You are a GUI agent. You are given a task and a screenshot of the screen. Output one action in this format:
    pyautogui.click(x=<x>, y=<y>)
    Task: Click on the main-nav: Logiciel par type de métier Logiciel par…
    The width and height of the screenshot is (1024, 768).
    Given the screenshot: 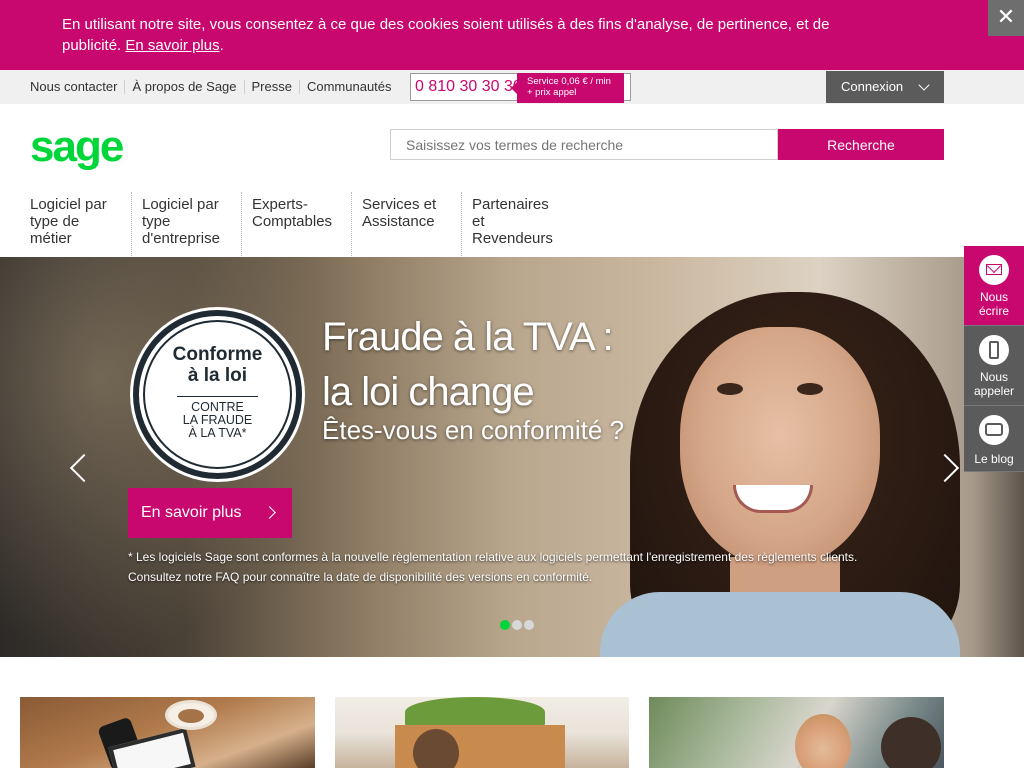 What is the action you would take?
    pyautogui.click(x=290, y=224)
    